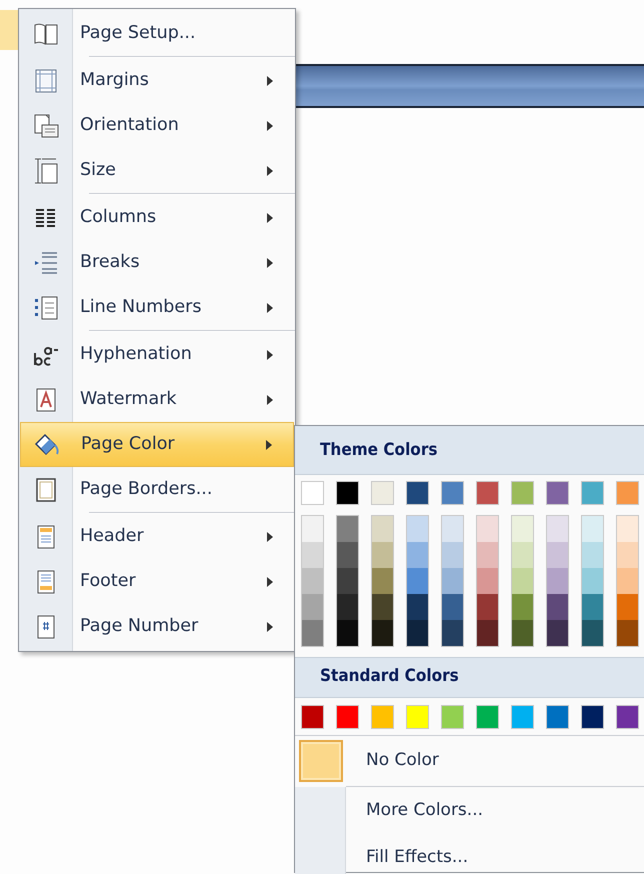  I want to click on menu-item: Breaks, so click(157, 262).